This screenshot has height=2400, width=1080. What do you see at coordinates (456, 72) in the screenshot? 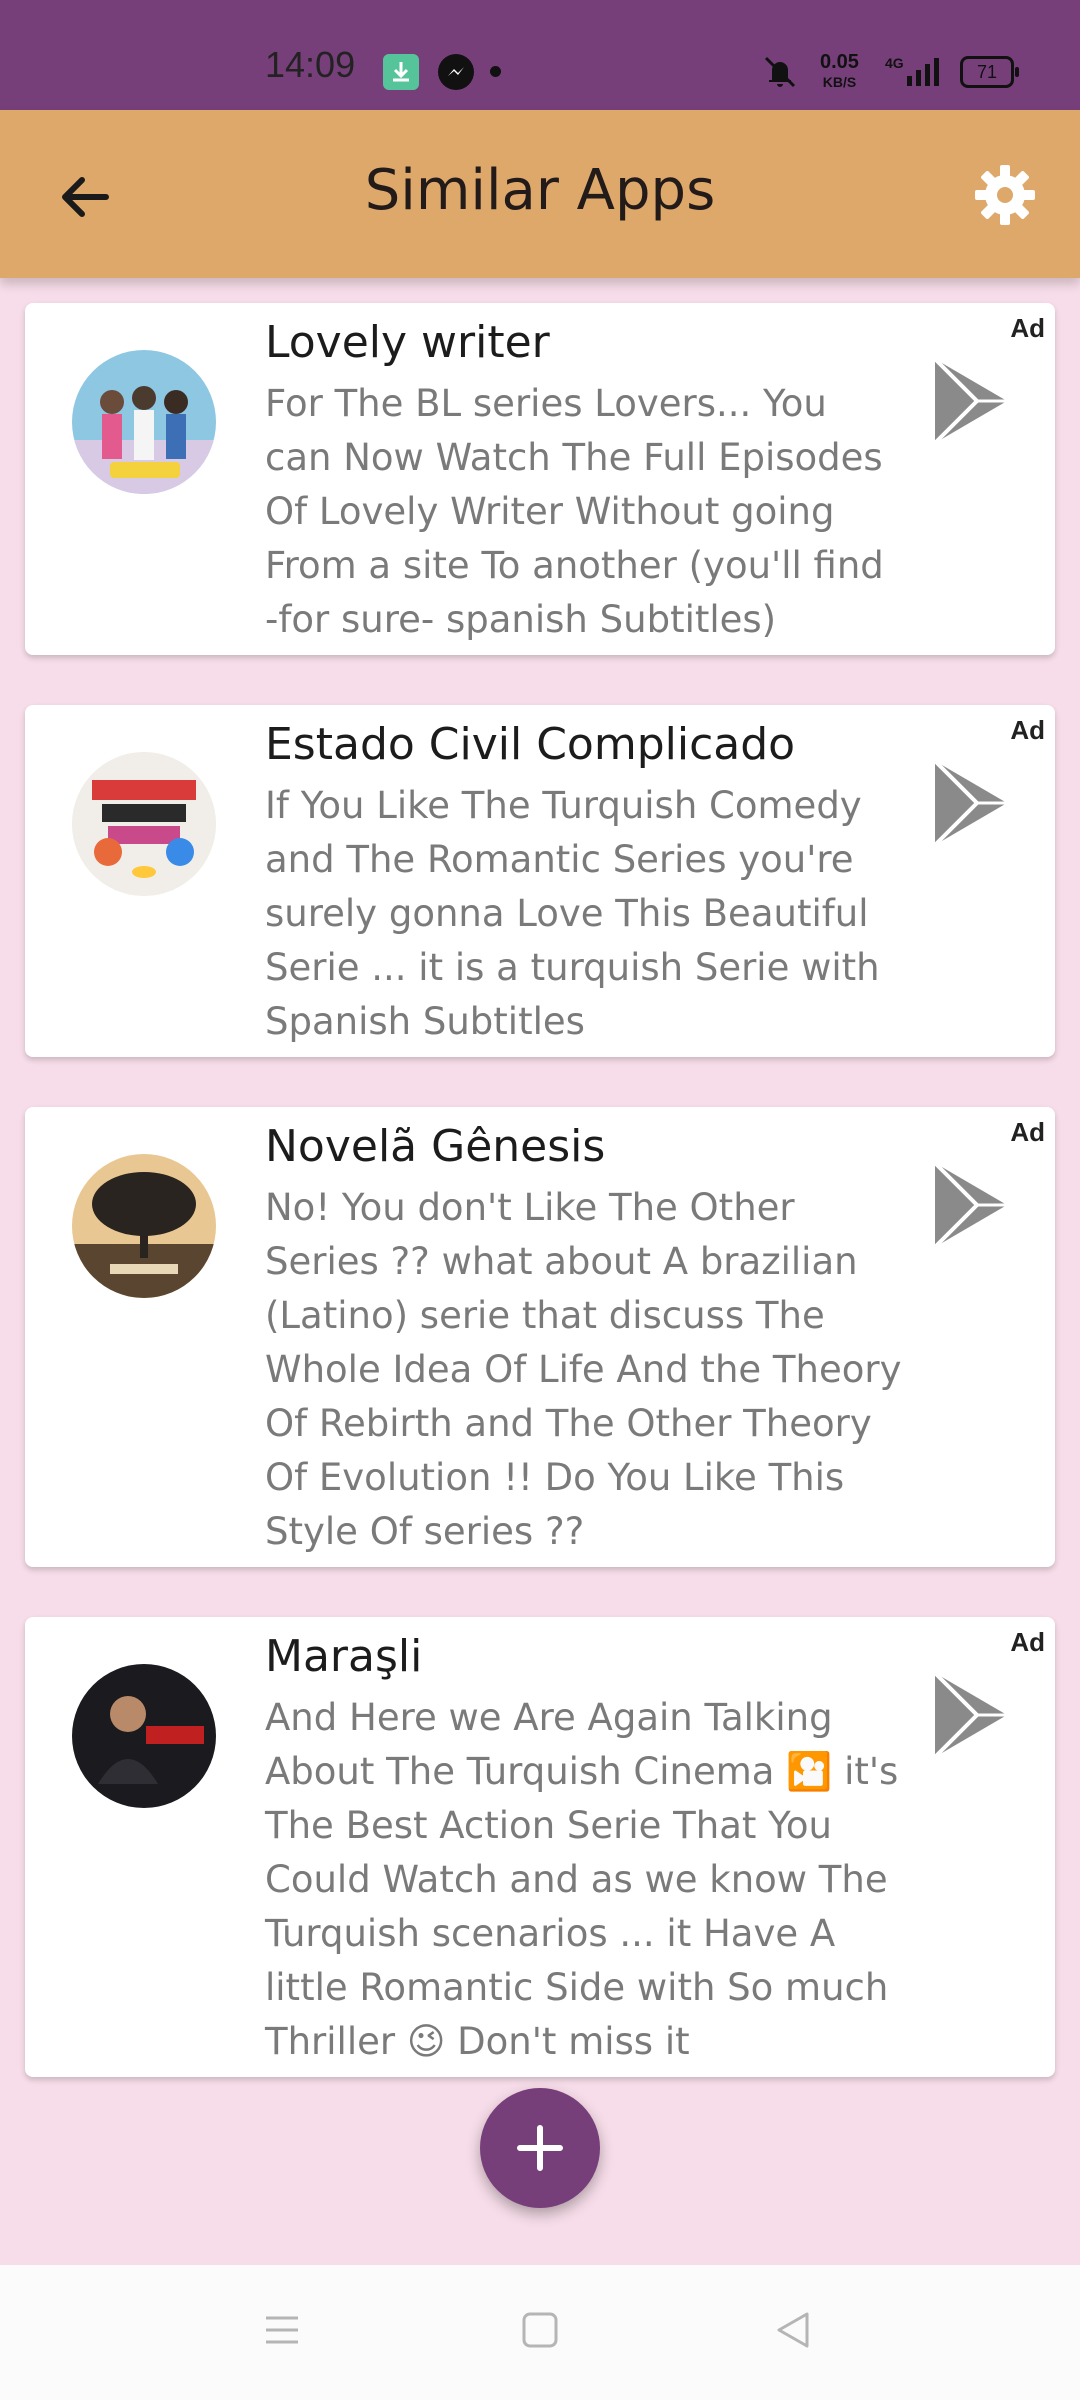
I see `messenger-icon` at bounding box center [456, 72].